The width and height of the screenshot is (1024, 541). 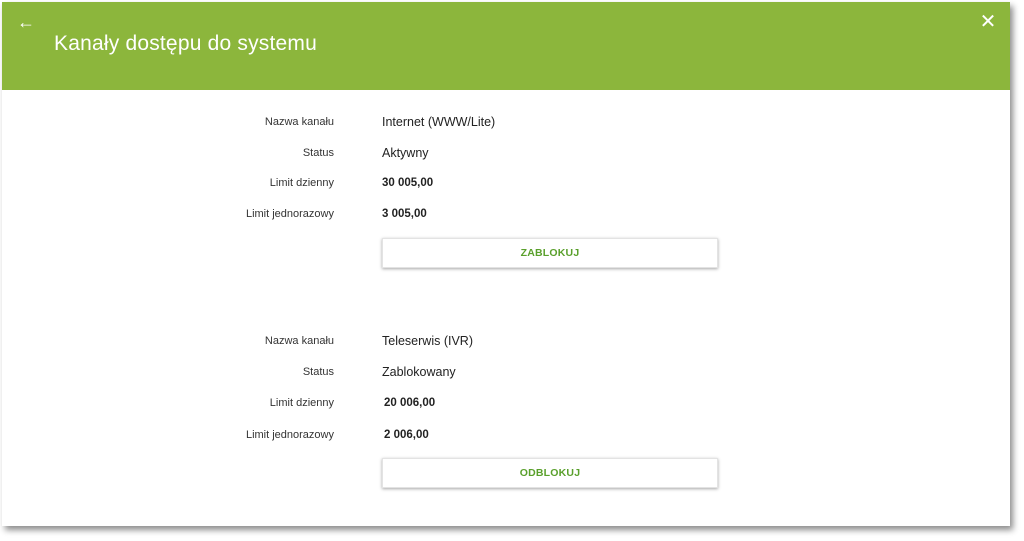 I want to click on daily-limit-row: Limit dzienny 30 005,00, so click(x=506, y=183).